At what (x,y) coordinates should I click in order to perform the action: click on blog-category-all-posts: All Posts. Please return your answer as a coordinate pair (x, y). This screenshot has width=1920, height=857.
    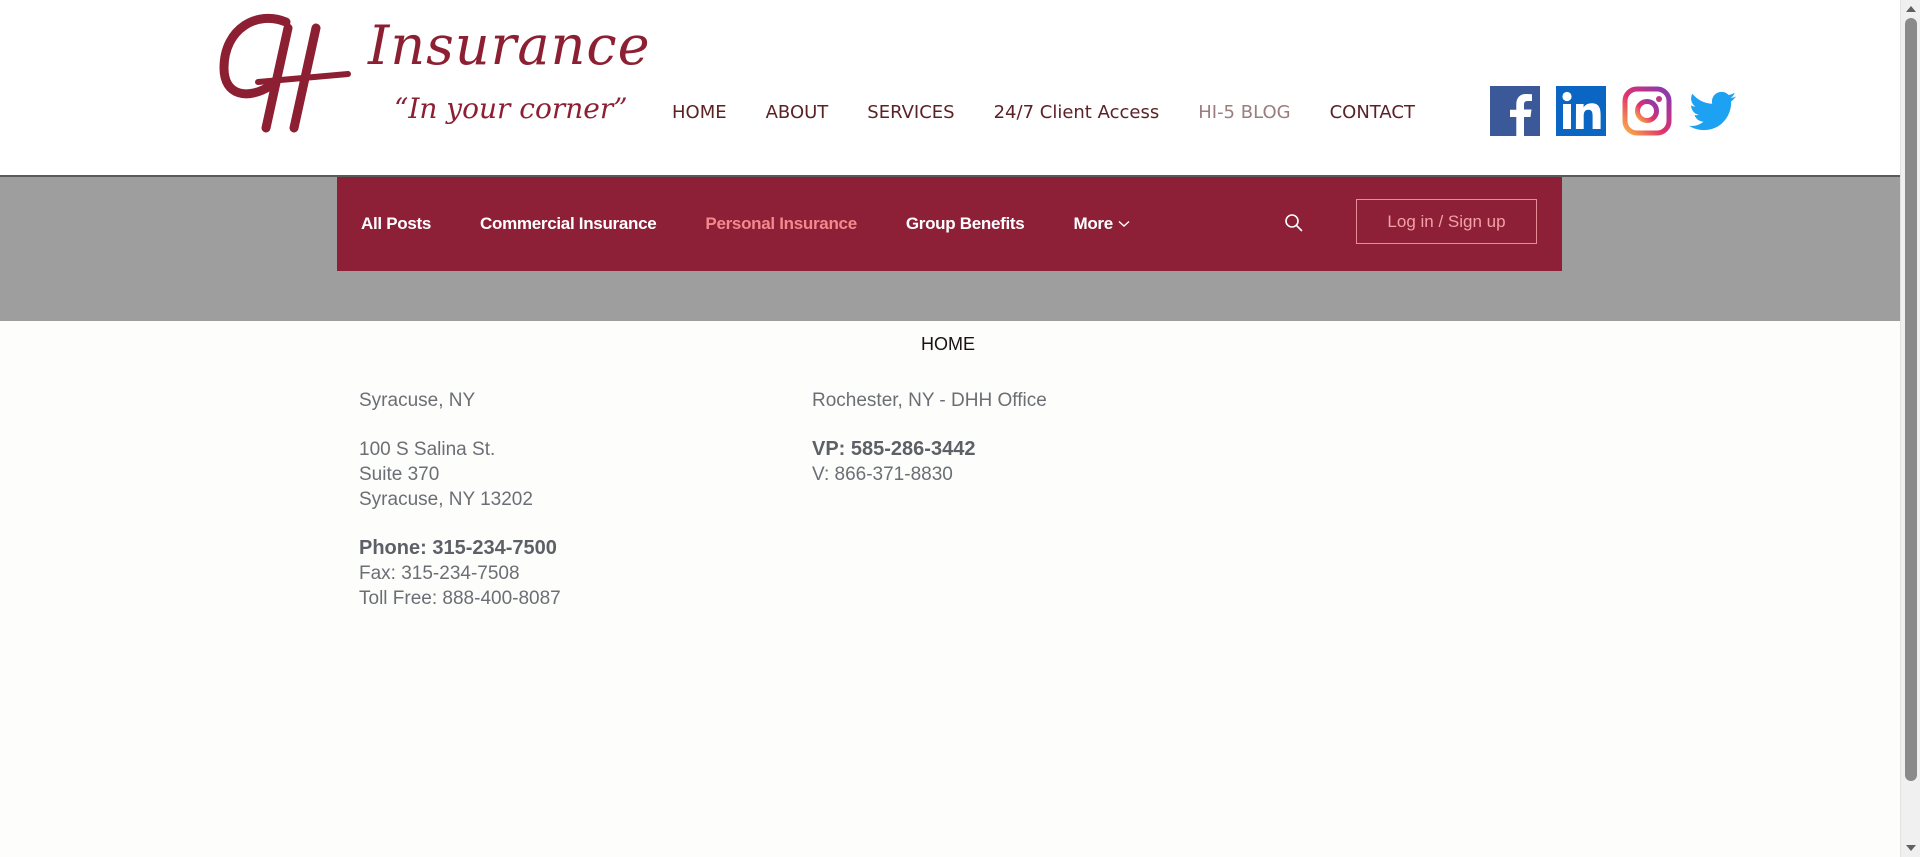
    Looking at the image, I should click on (396, 224).